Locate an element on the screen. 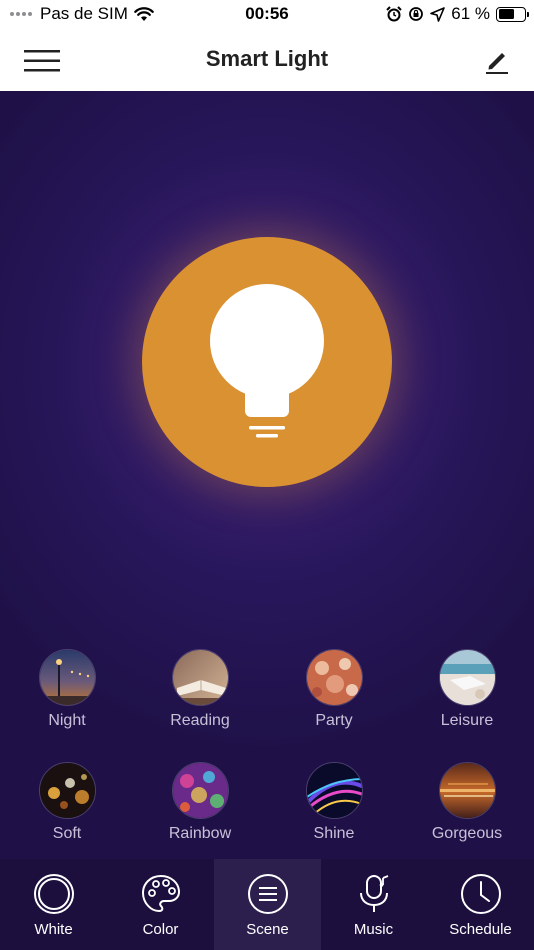 This screenshot has width=534, height=950. scene-rainbow-thumbnail is located at coordinates (200, 790).